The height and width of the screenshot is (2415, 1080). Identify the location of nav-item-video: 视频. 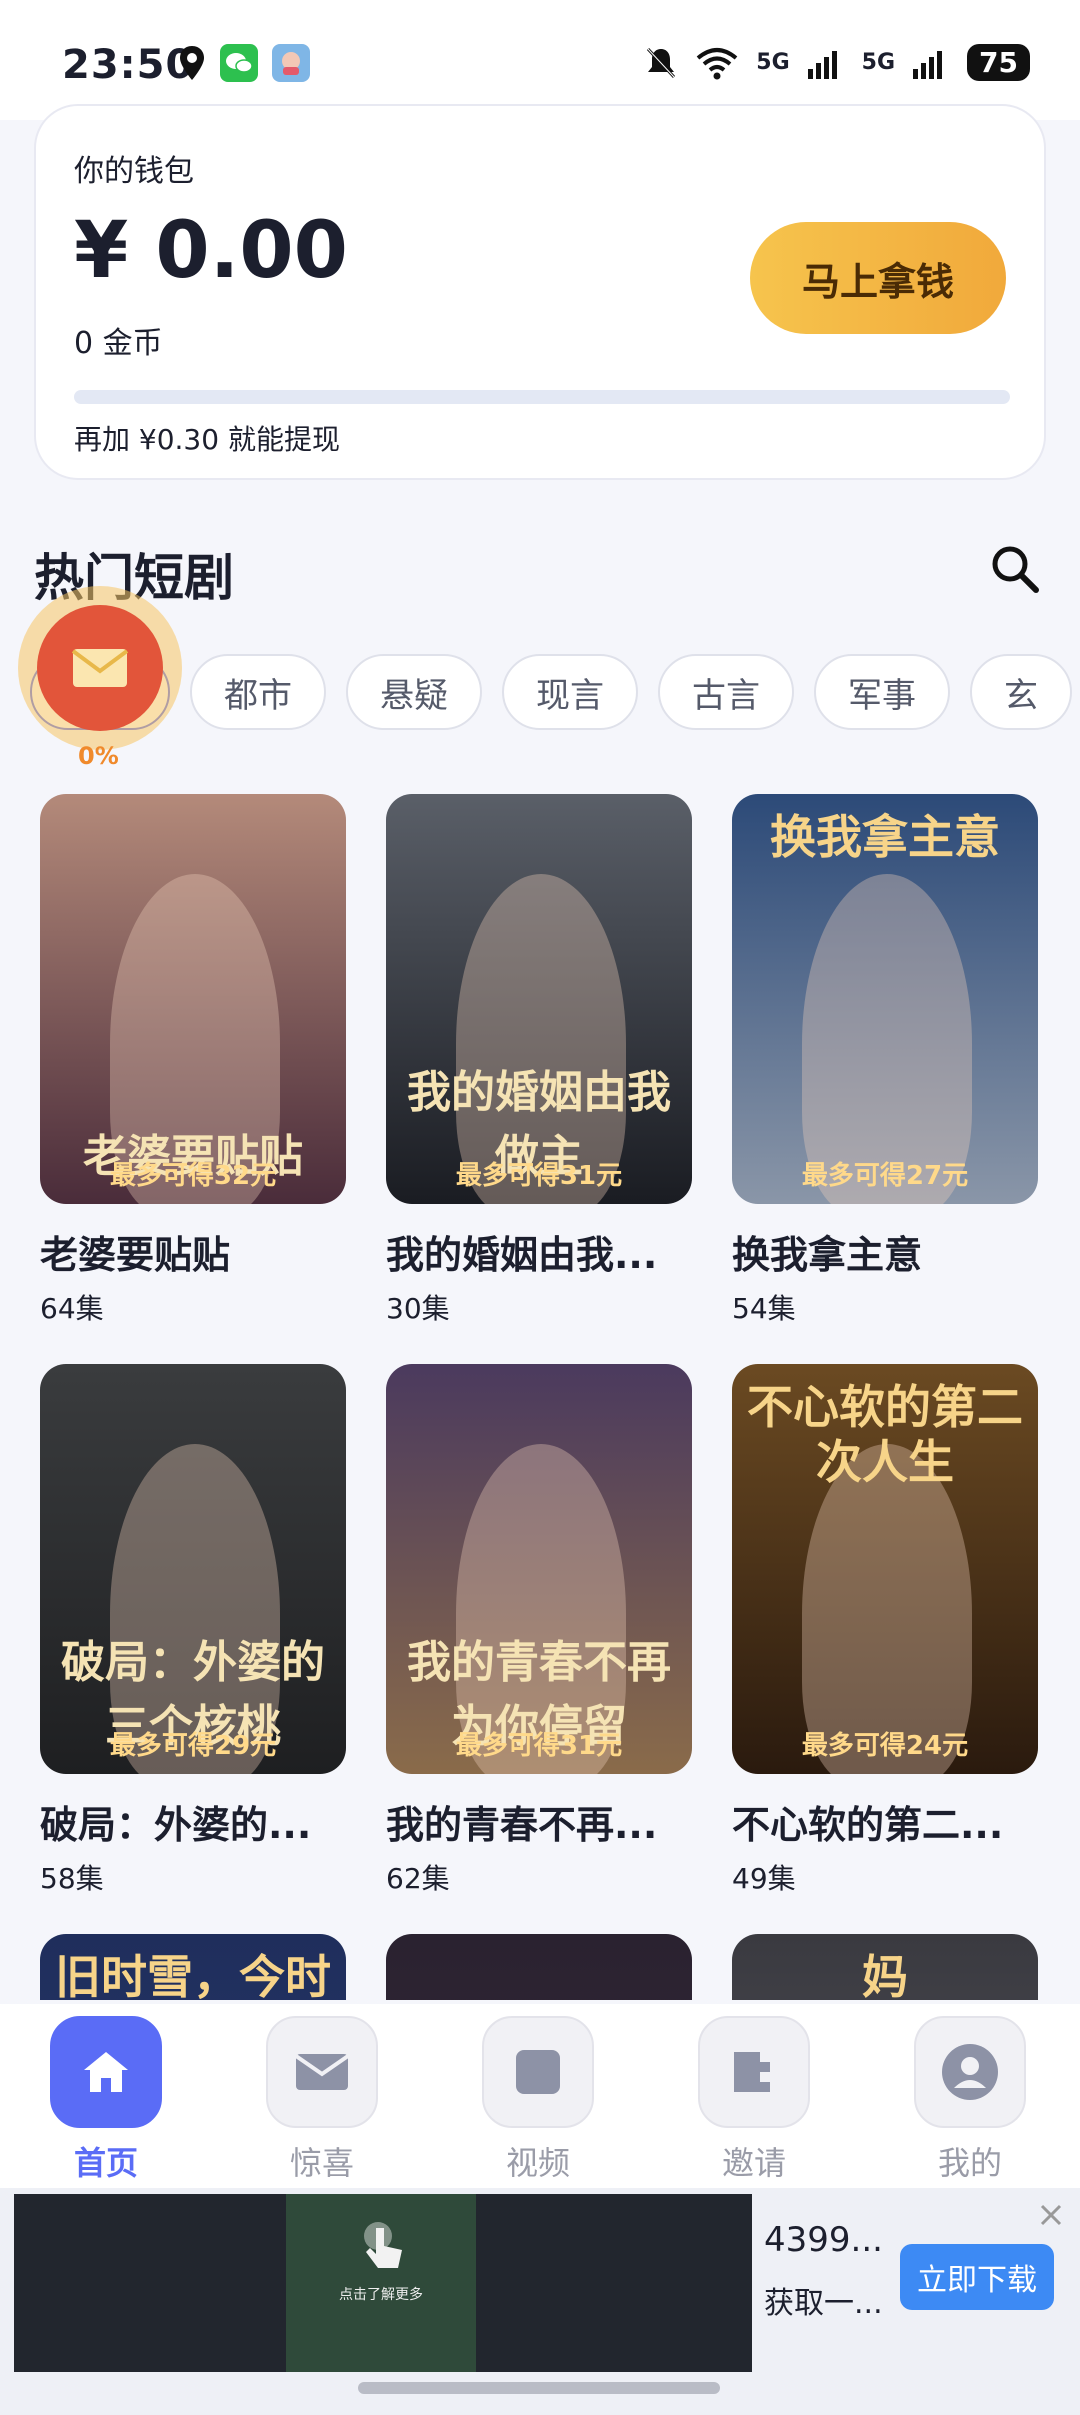
(538, 2100).